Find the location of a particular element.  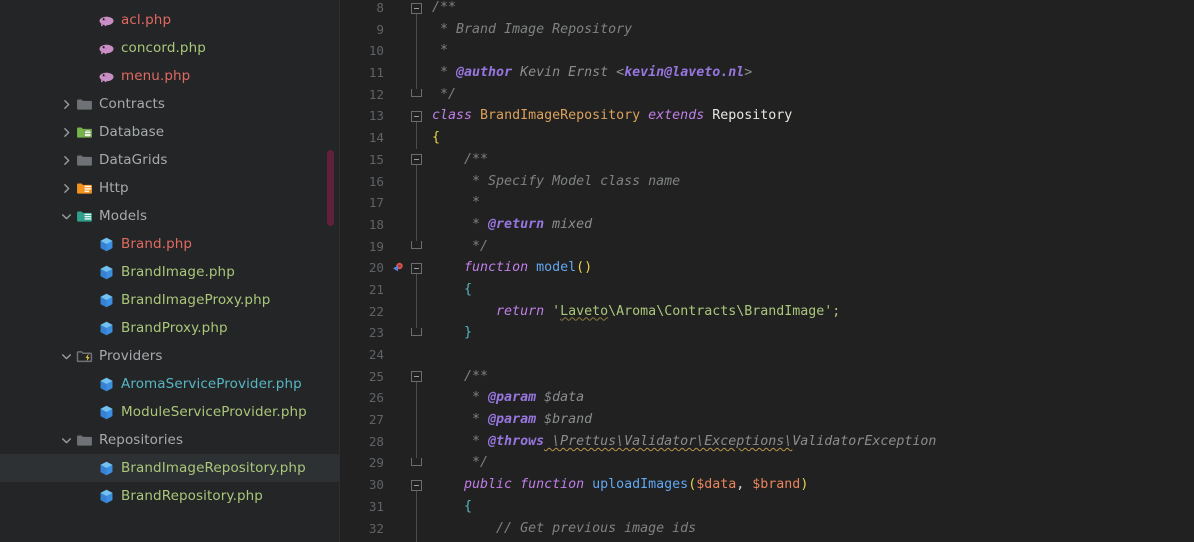

code-line: 19 */ is located at coordinates (767, 246).